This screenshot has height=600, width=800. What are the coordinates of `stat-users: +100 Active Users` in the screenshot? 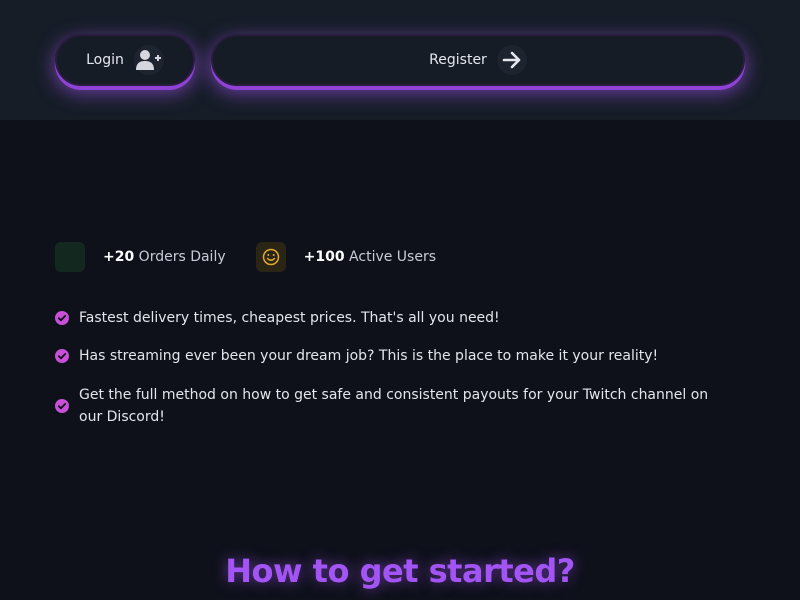 It's located at (346, 257).